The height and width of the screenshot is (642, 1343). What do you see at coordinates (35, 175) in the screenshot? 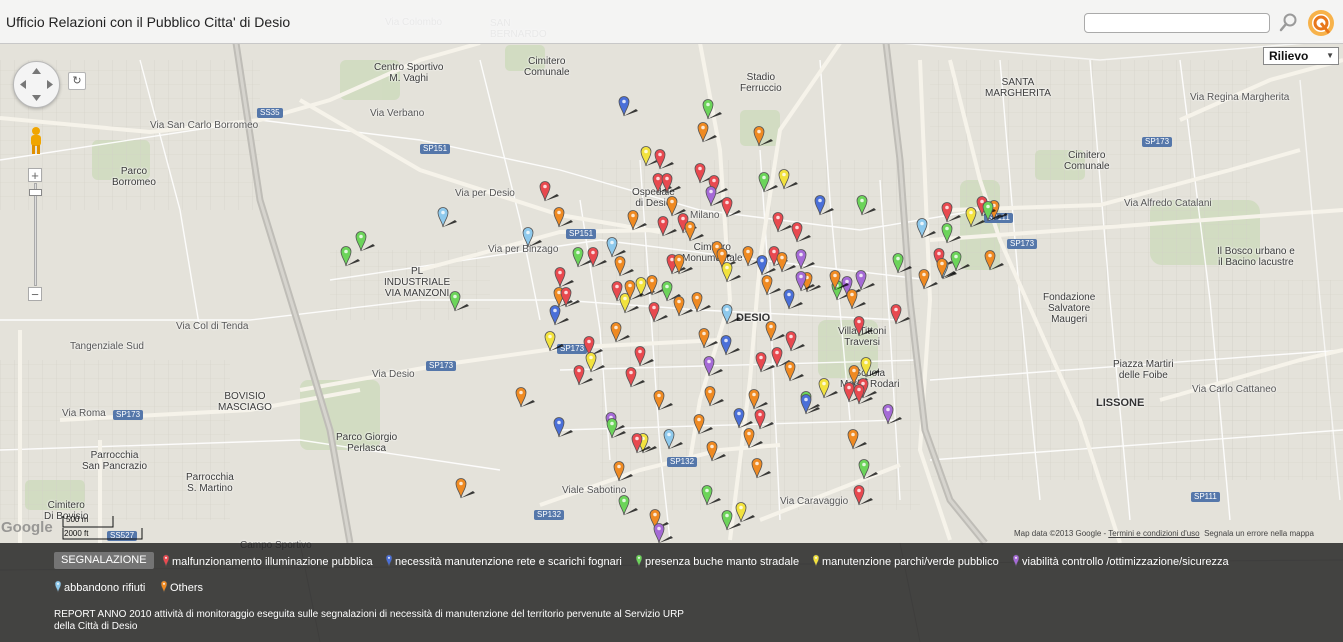
I see `zoom-in-button: +` at bounding box center [35, 175].